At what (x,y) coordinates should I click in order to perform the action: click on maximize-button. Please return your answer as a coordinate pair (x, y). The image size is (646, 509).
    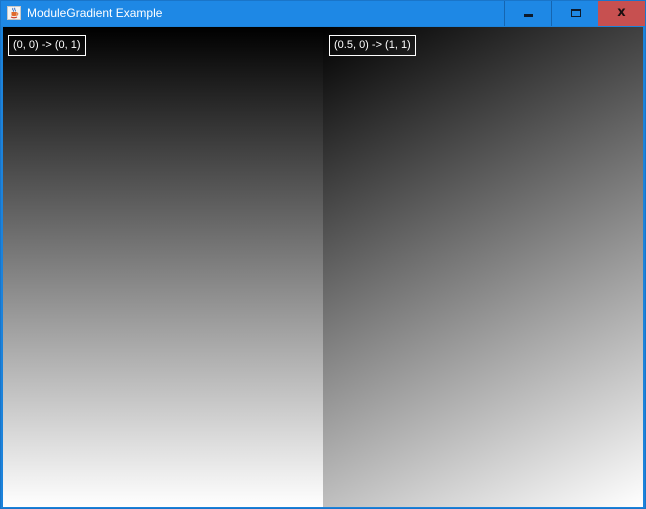
    Looking at the image, I should click on (574, 13).